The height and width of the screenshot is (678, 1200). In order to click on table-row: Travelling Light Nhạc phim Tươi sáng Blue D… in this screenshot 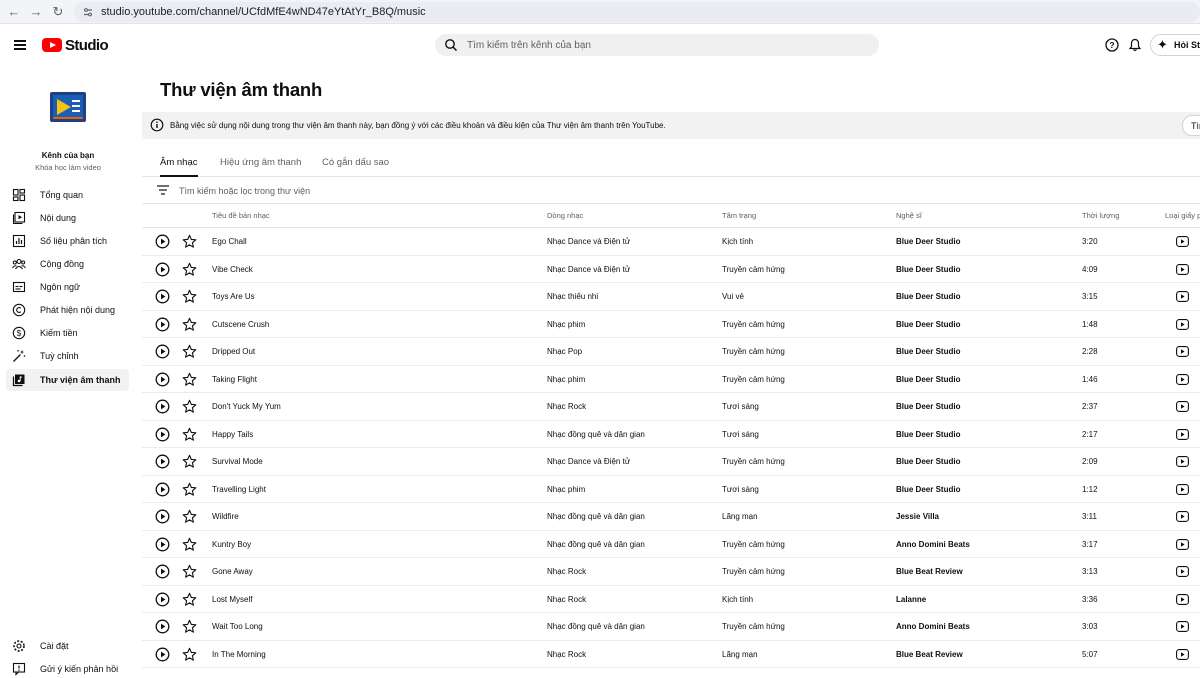, I will do `click(671, 489)`.